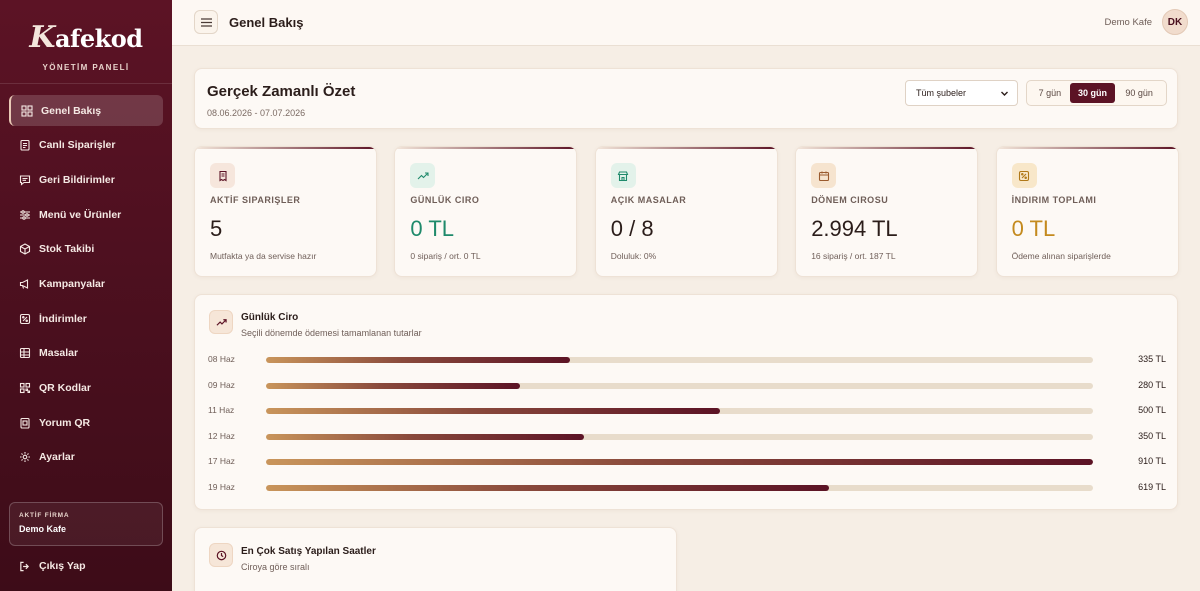  I want to click on sidebar-item-10: Ayarlar, so click(86, 457).